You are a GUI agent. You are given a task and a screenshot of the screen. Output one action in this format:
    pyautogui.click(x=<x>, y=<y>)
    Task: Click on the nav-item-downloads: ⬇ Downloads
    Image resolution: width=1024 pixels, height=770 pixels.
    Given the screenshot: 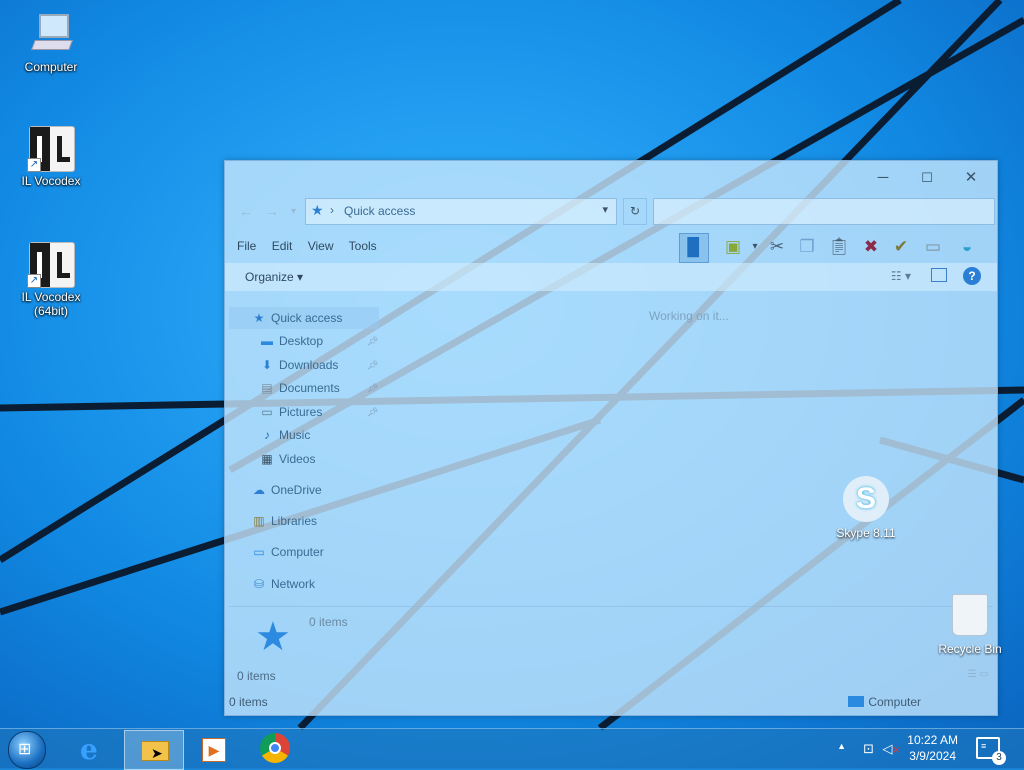 What is the action you would take?
    pyautogui.click(x=298, y=365)
    